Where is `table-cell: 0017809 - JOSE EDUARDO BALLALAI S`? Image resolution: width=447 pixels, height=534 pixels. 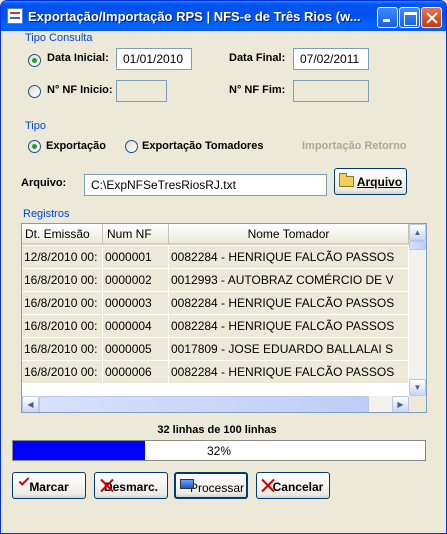 table-cell: 0017809 - JOSE EDUARDO BALLALAI S is located at coordinates (289, 349).